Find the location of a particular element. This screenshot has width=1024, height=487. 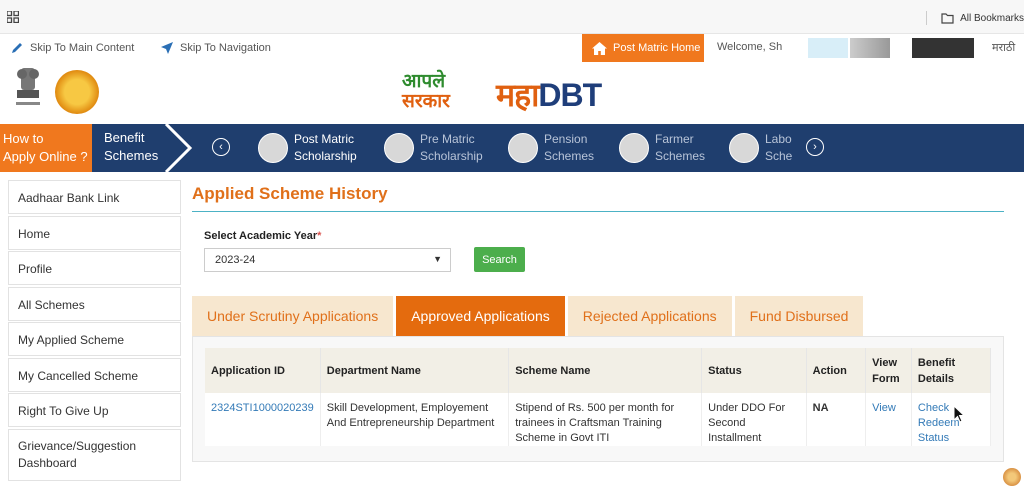

column-header: Action is located at coordinates (836, 370).